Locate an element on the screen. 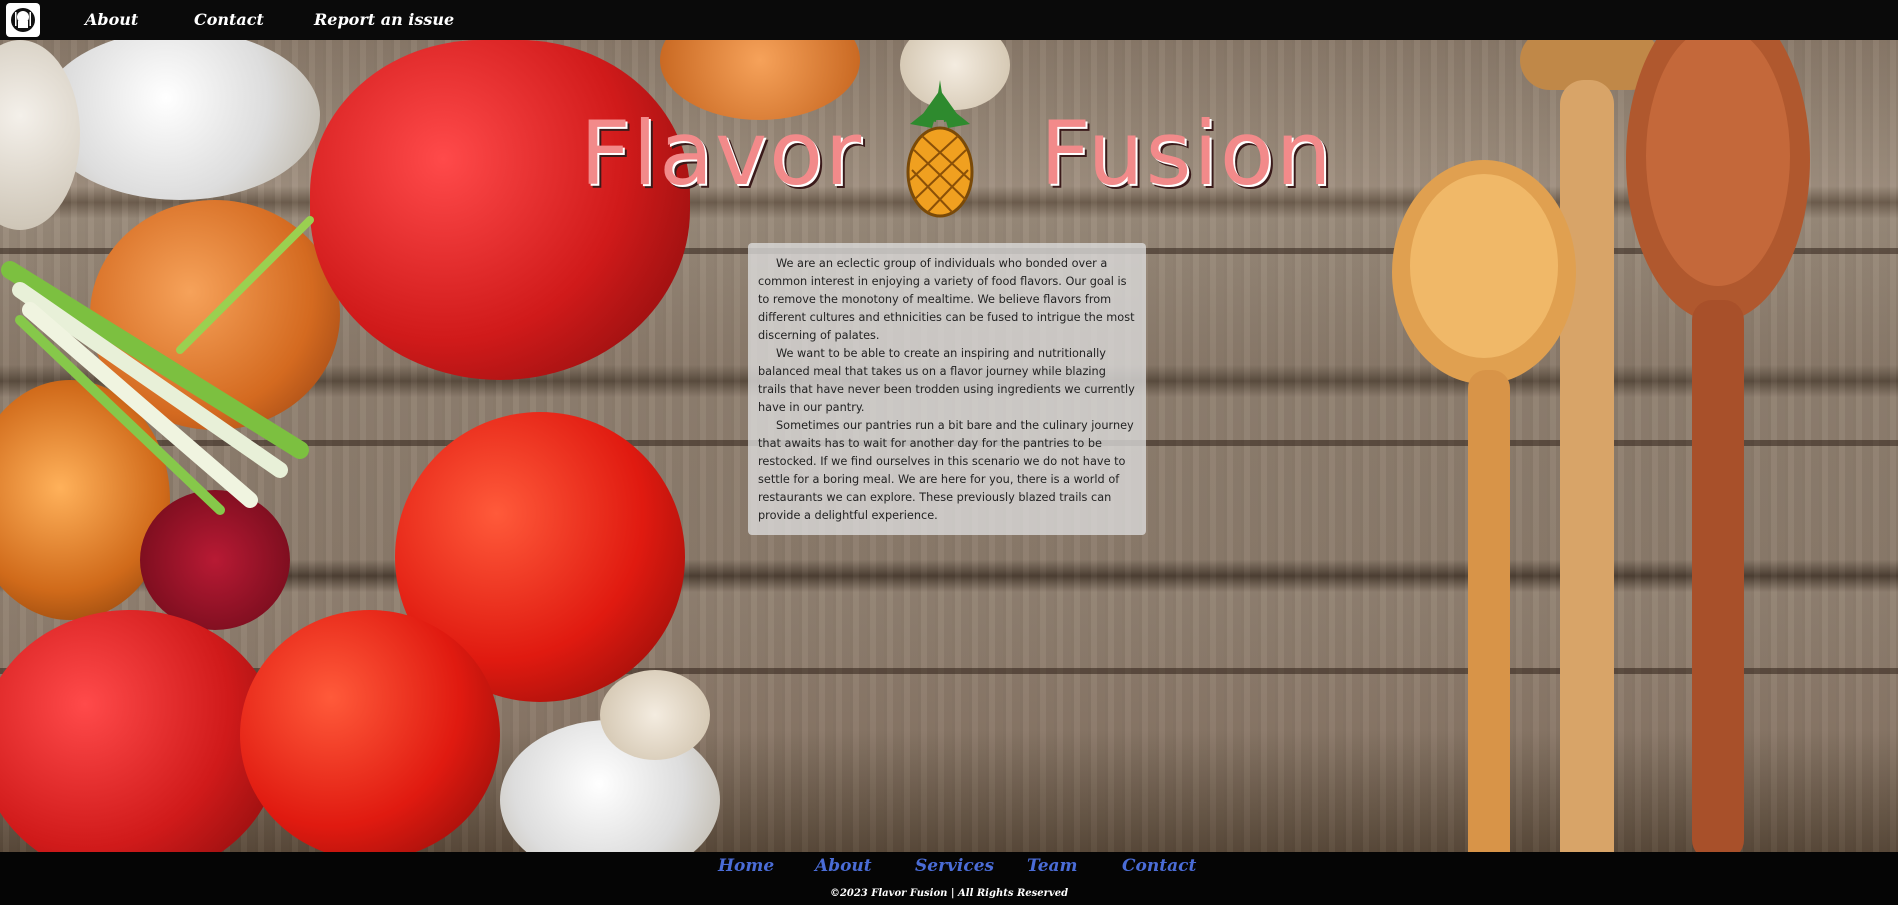 This screenshot has height=905, width=1898. garlic-image is located at coordinates (655, 715).